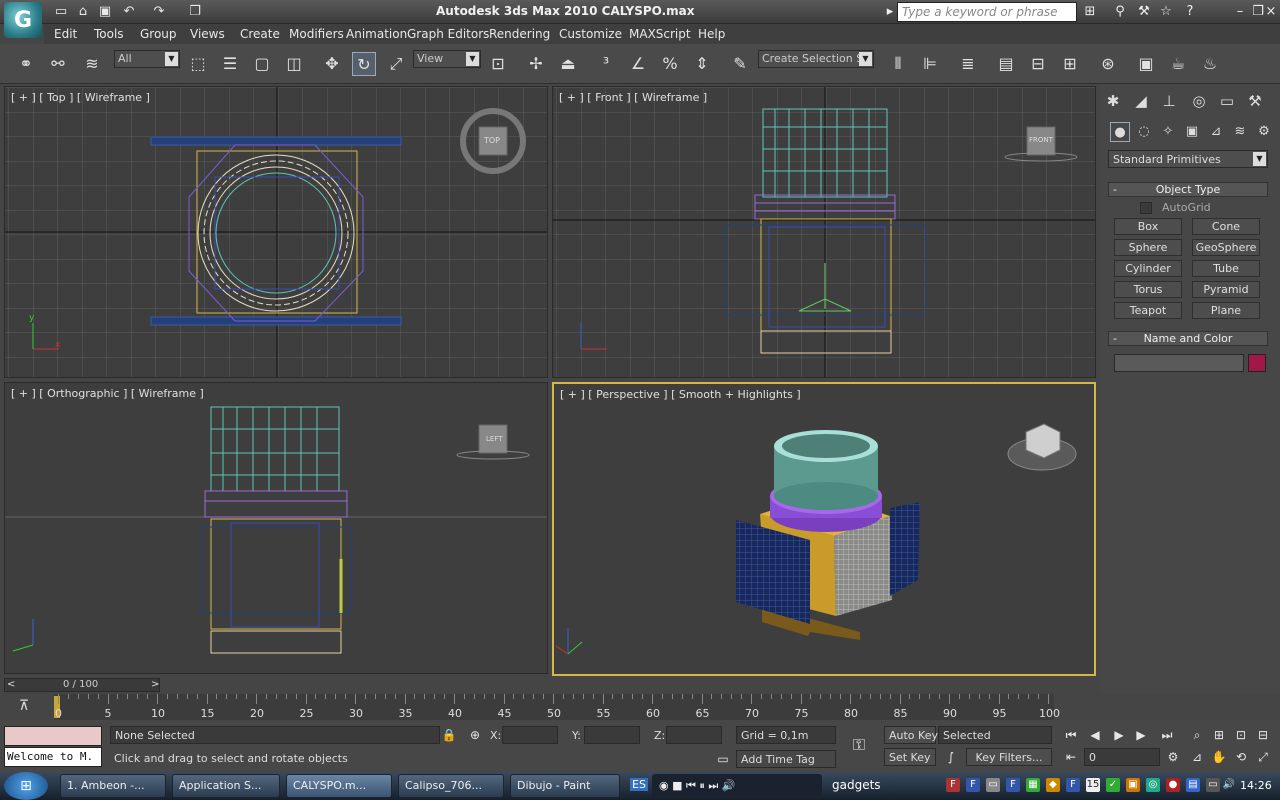 The width and height of the screenshot is (1280, 800). I want to click on viewcube-label: FRONT, so click(1041, 140).